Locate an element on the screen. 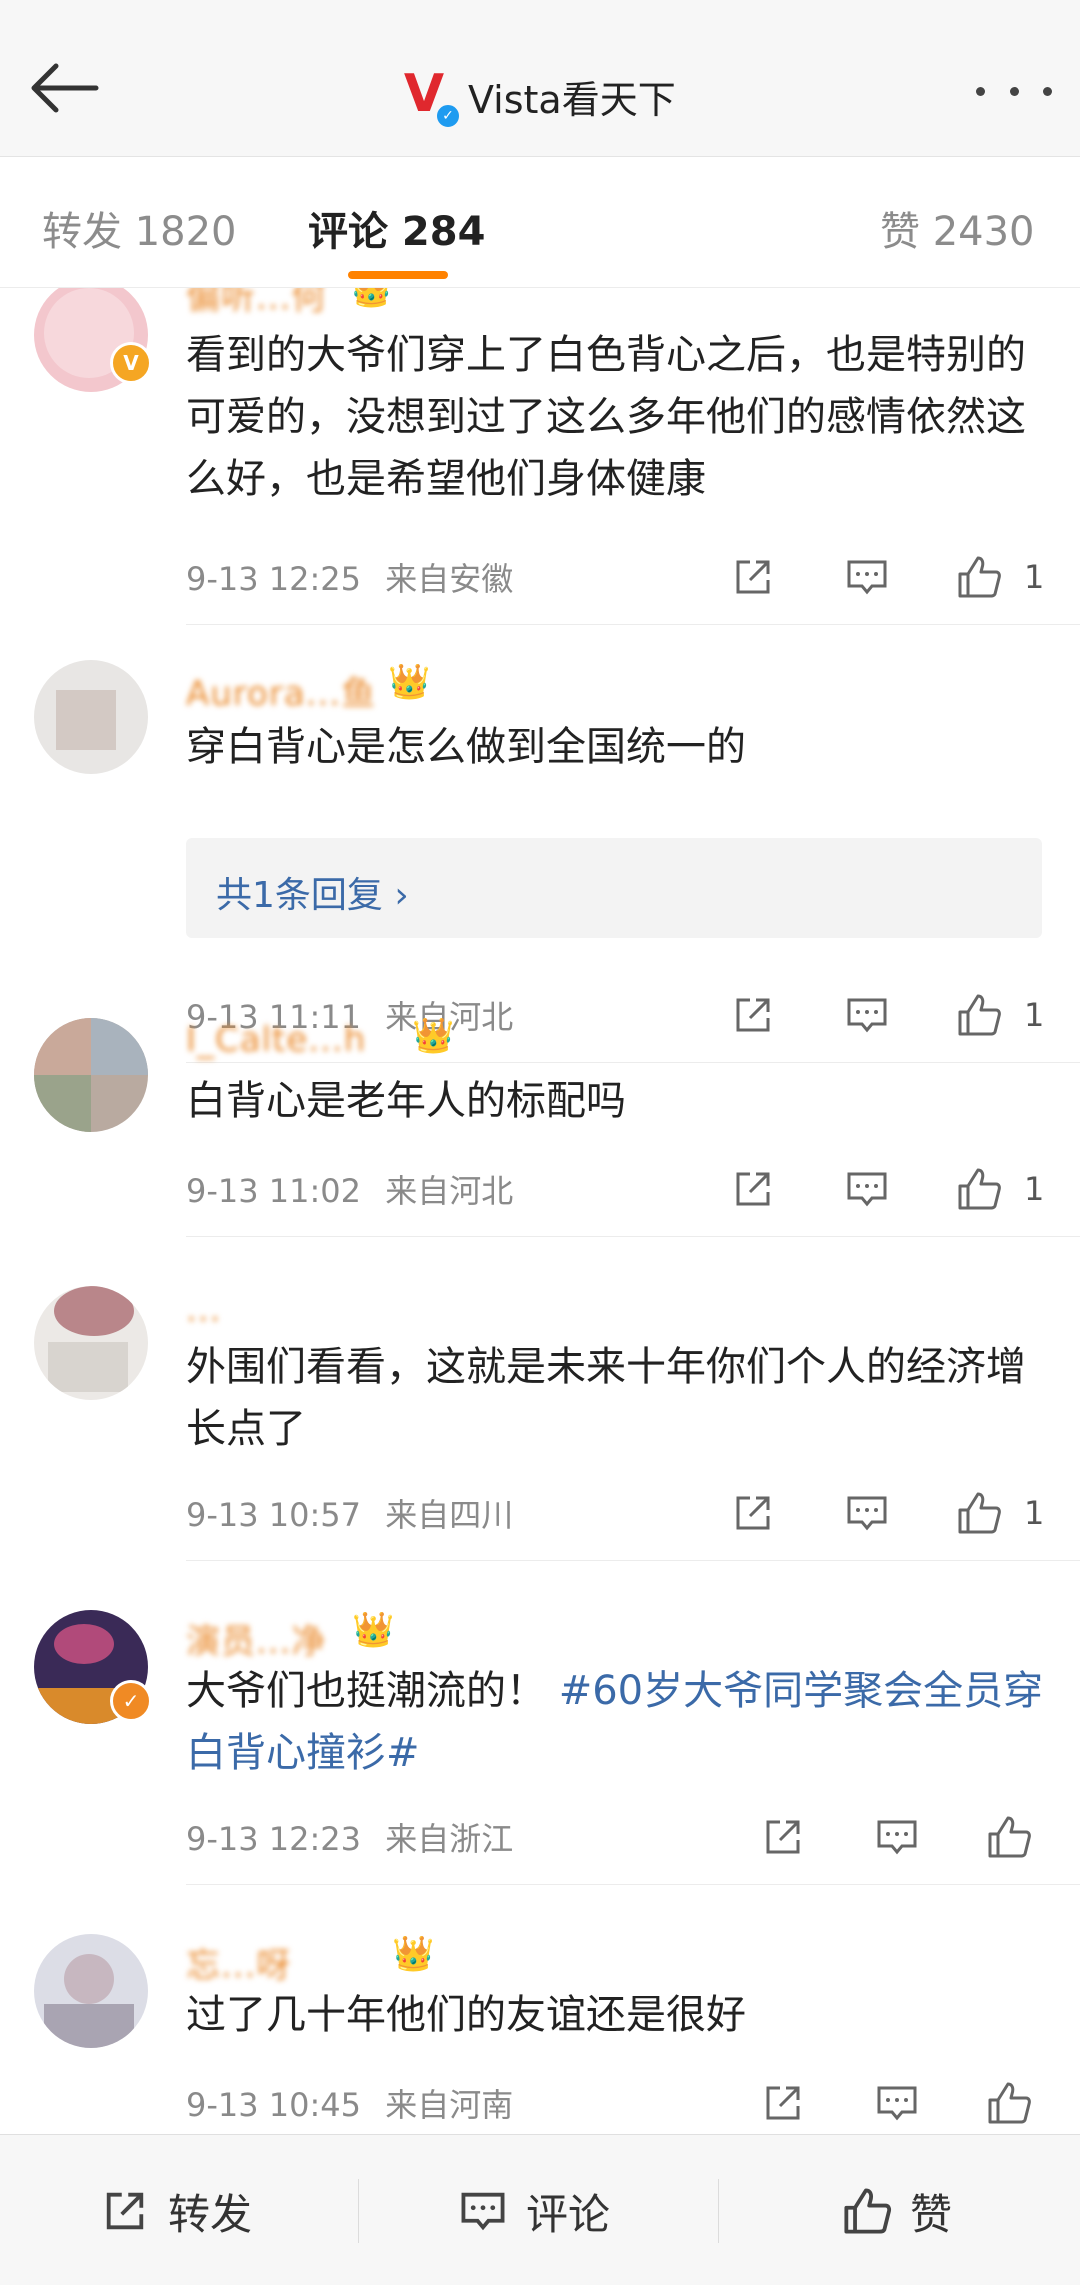  more-dots-icon is located at coordinates (1014, 91).